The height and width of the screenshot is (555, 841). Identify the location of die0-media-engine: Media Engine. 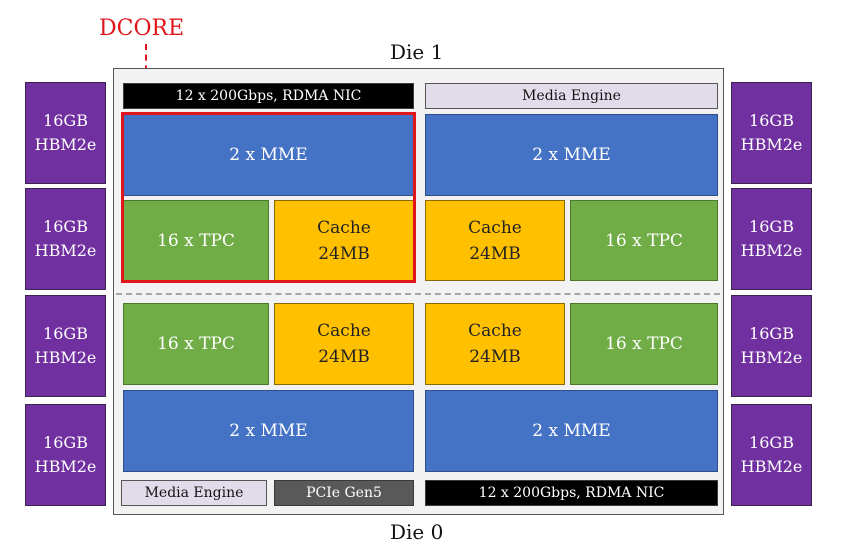
(194, 493).